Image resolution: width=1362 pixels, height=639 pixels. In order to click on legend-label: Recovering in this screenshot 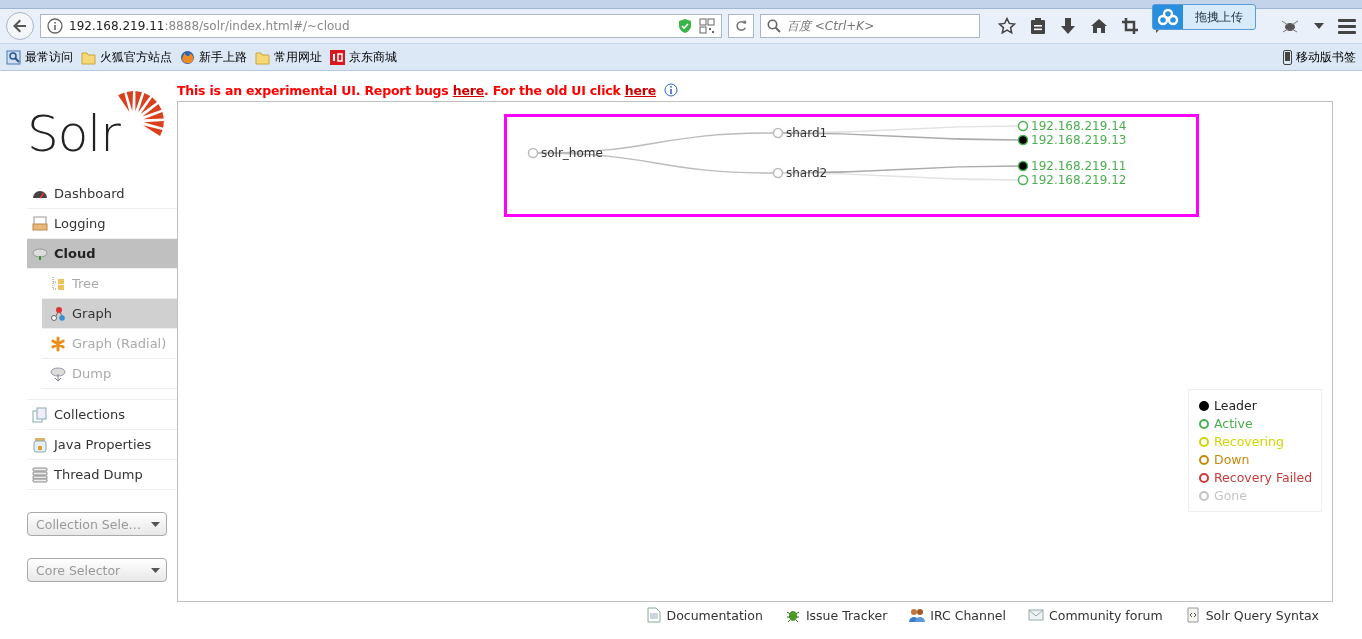, I will do `click(1249, 441)`.